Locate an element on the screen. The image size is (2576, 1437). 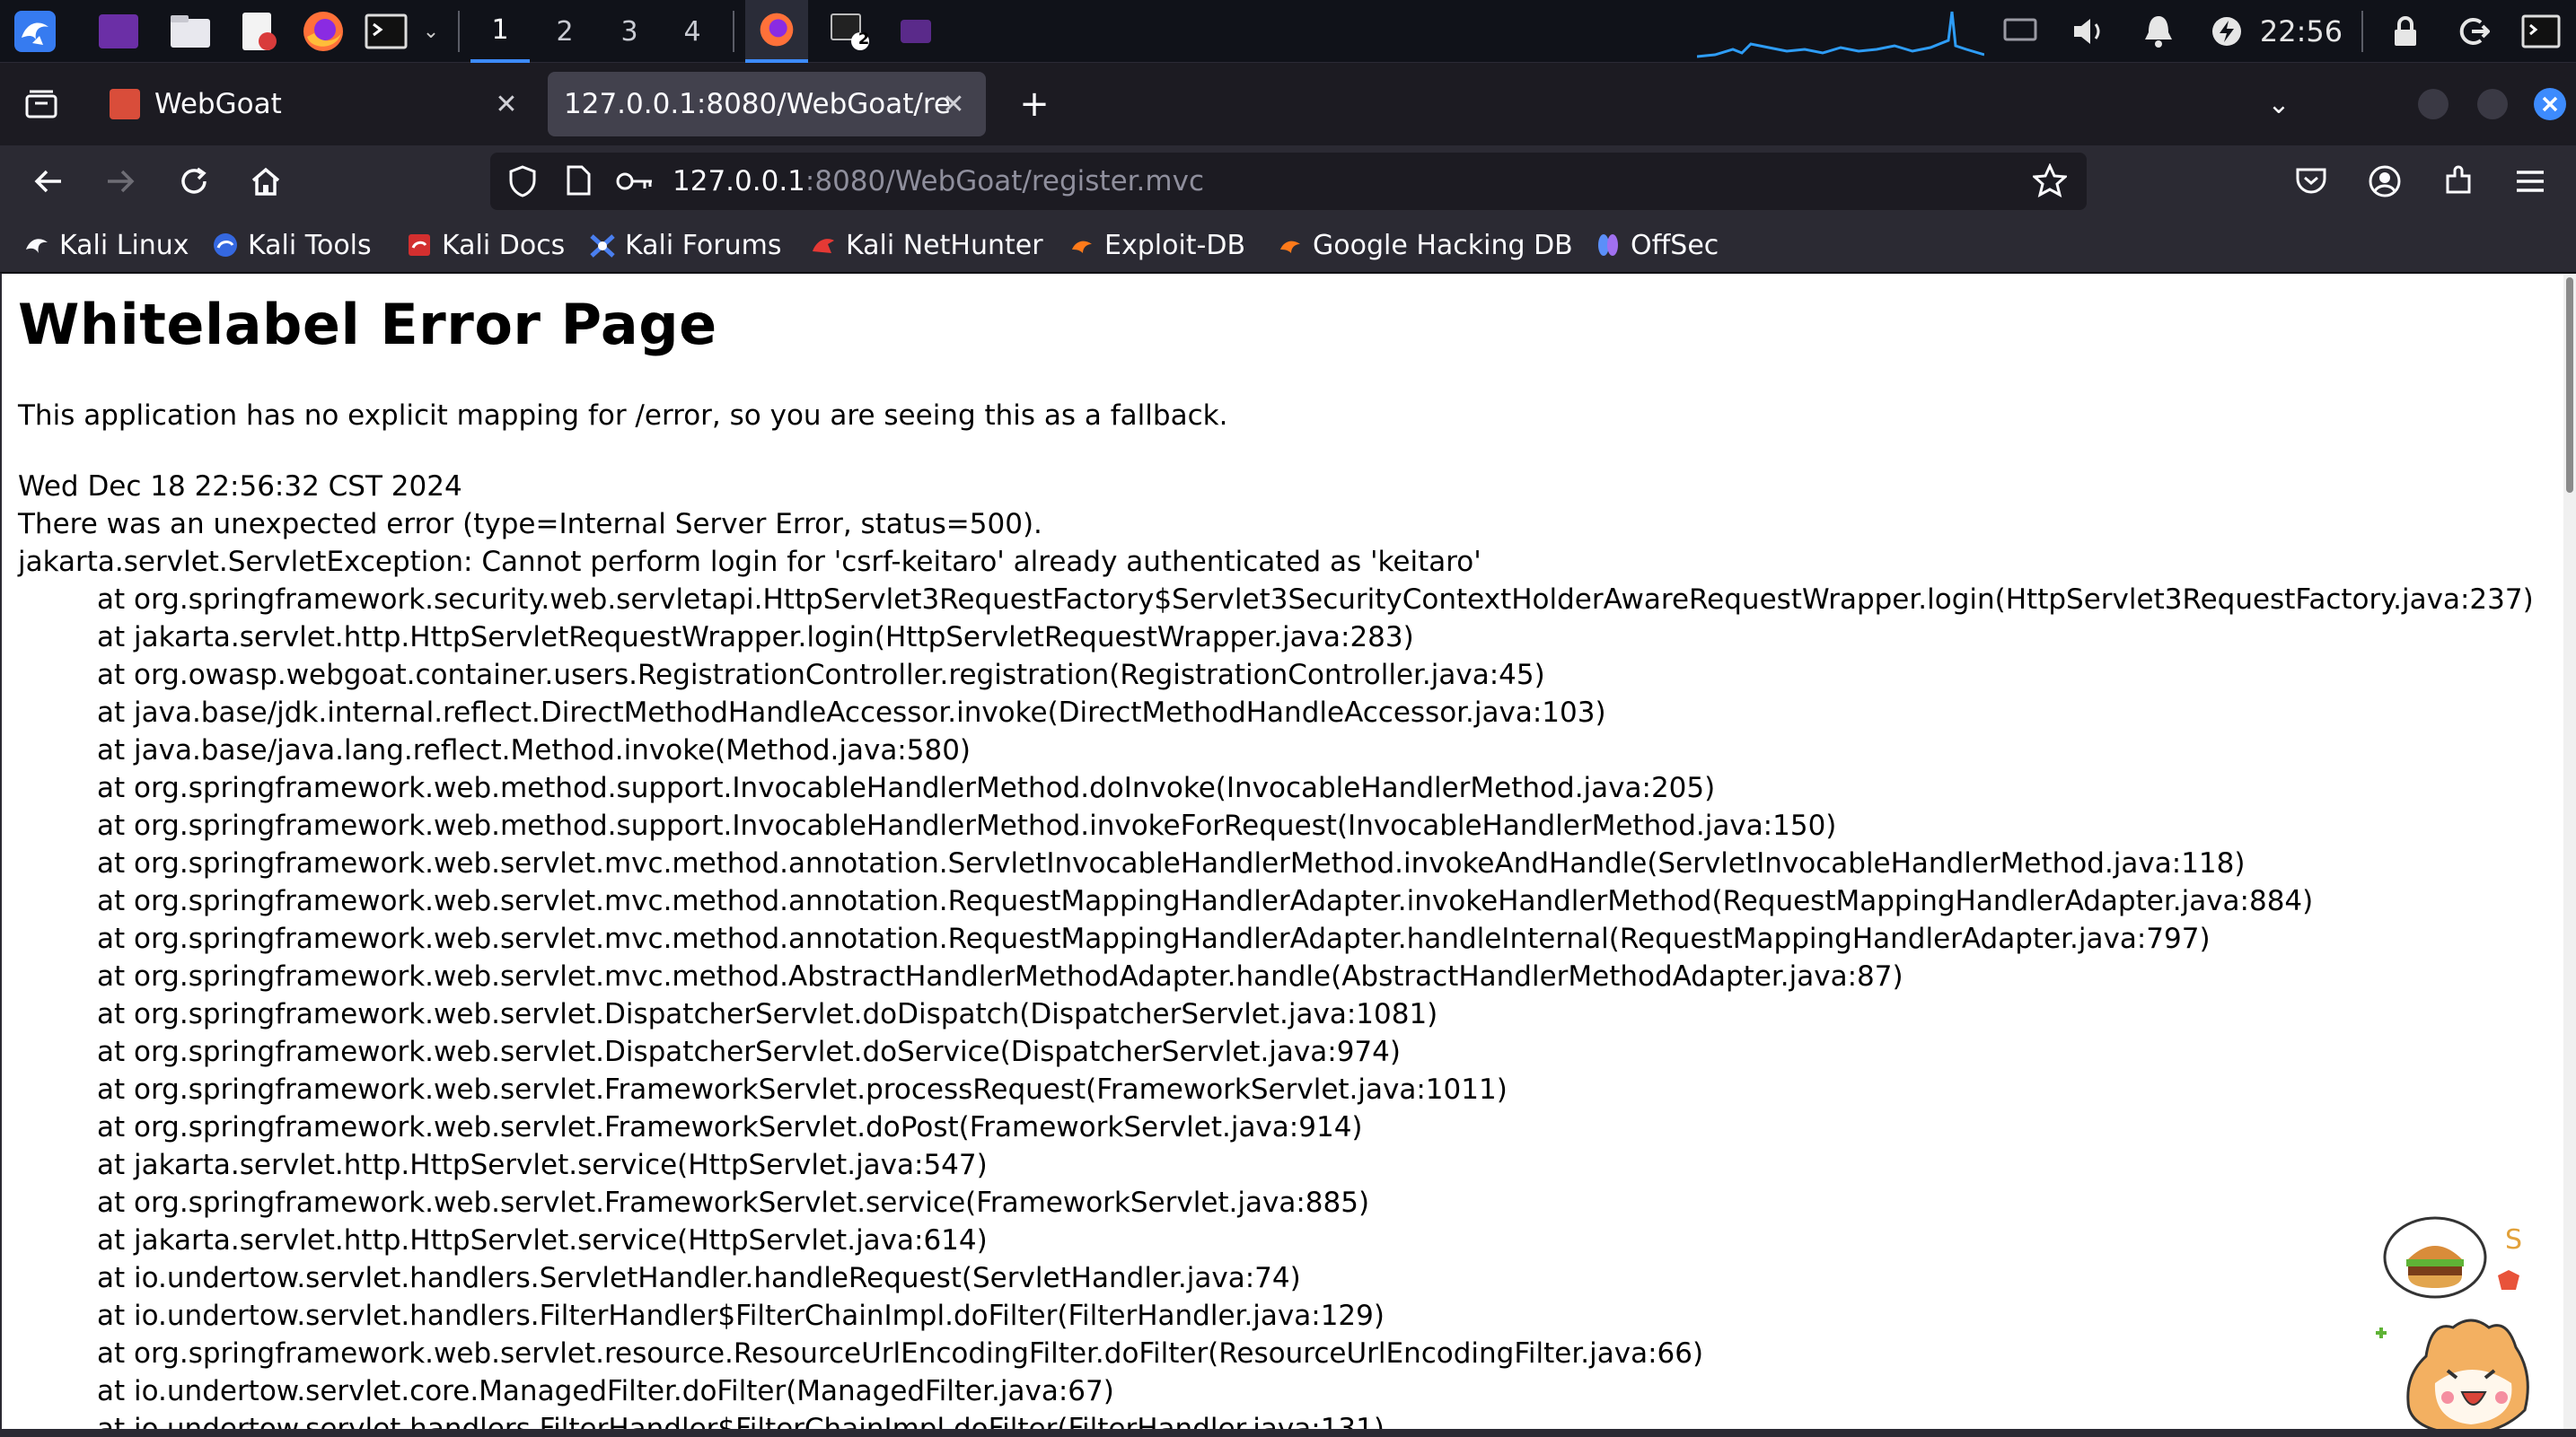
firefox-view-icon is located at coordinates (41, 104).